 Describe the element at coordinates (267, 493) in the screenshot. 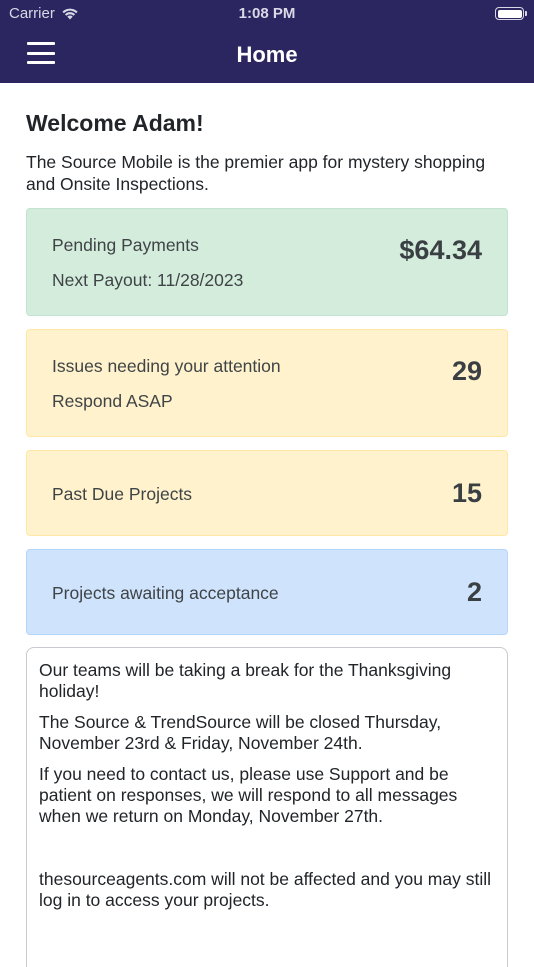

I see `past-due-projects-card: Past Due Projects 15` at that location.